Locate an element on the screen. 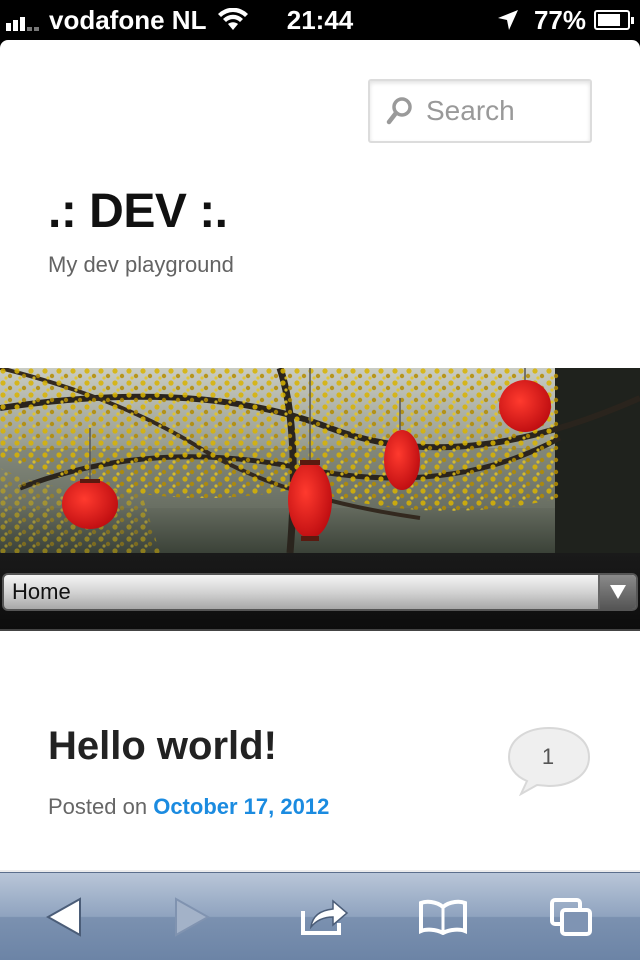 This screenshot has width=640, height=960. tabs-icon is located at coordinates (571, 917).